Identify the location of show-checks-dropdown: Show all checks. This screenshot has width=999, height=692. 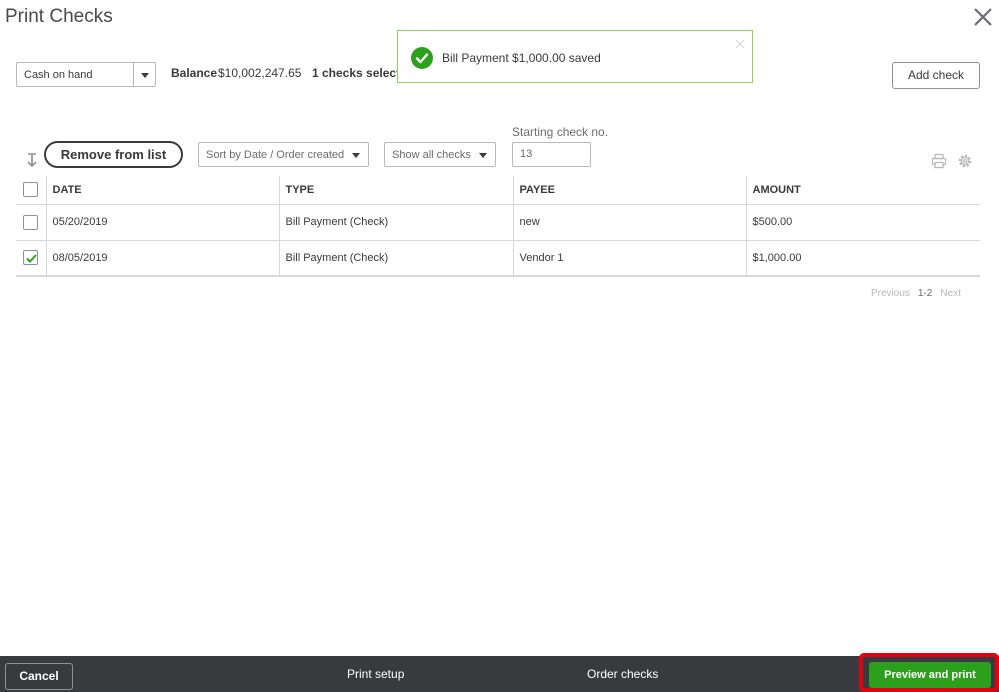
(440, 154).